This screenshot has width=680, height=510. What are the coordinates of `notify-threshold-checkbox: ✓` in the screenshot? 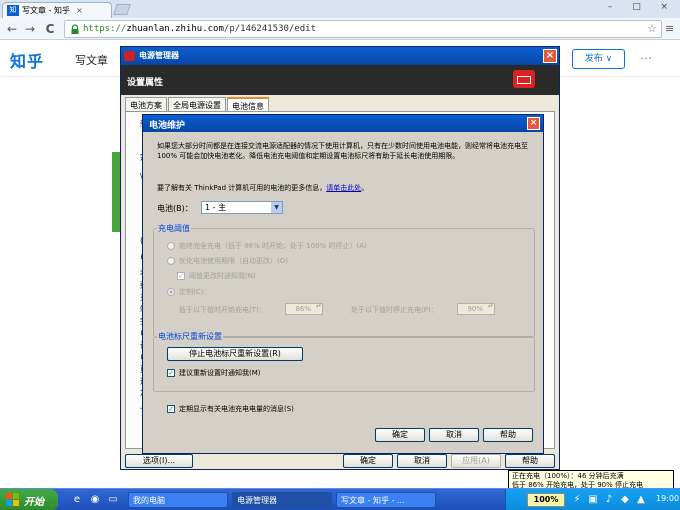 It's located at (181, 276).